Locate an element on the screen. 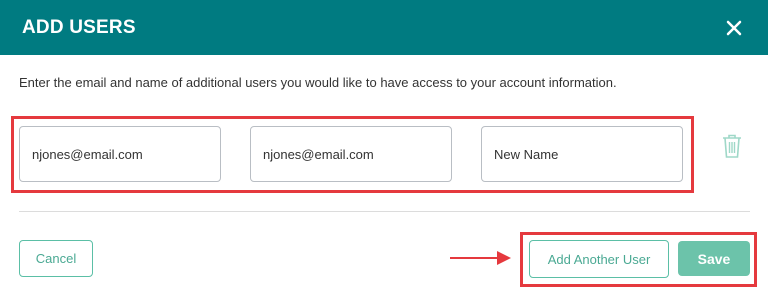 The width and height of the screenshot is (768, 306). save-button: Save is located at coordinates (714, 258).